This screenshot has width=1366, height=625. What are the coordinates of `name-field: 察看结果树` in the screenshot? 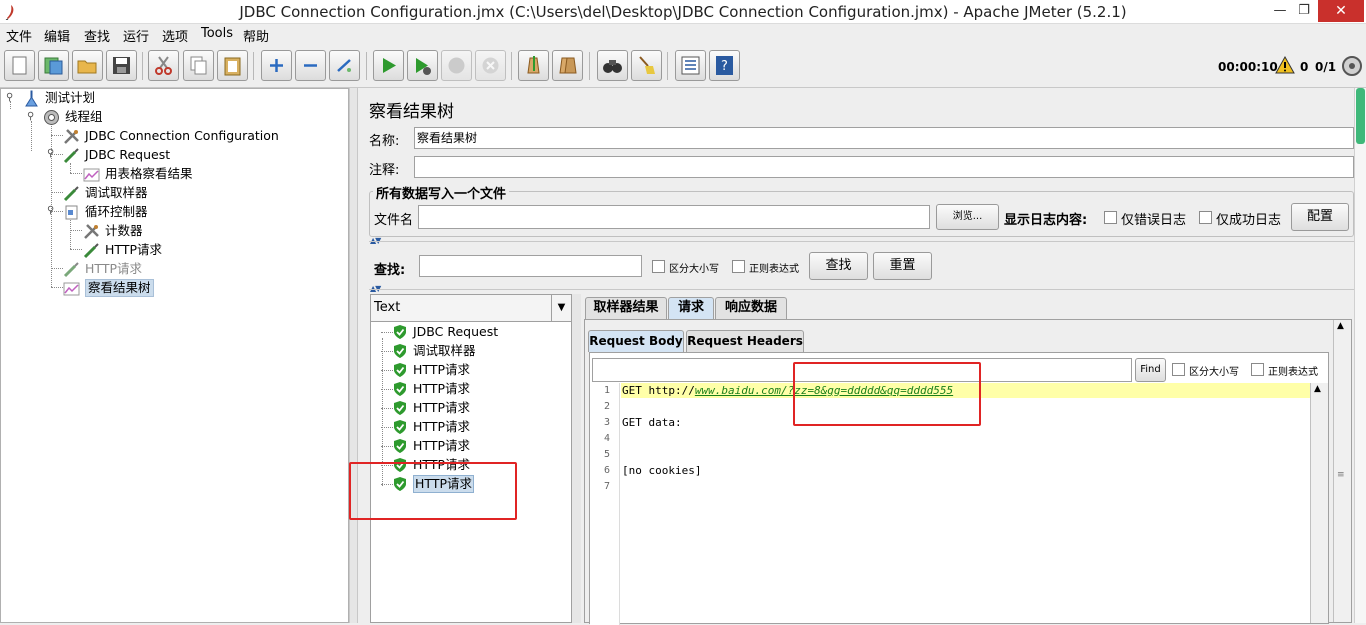 It's located at (884, 138).